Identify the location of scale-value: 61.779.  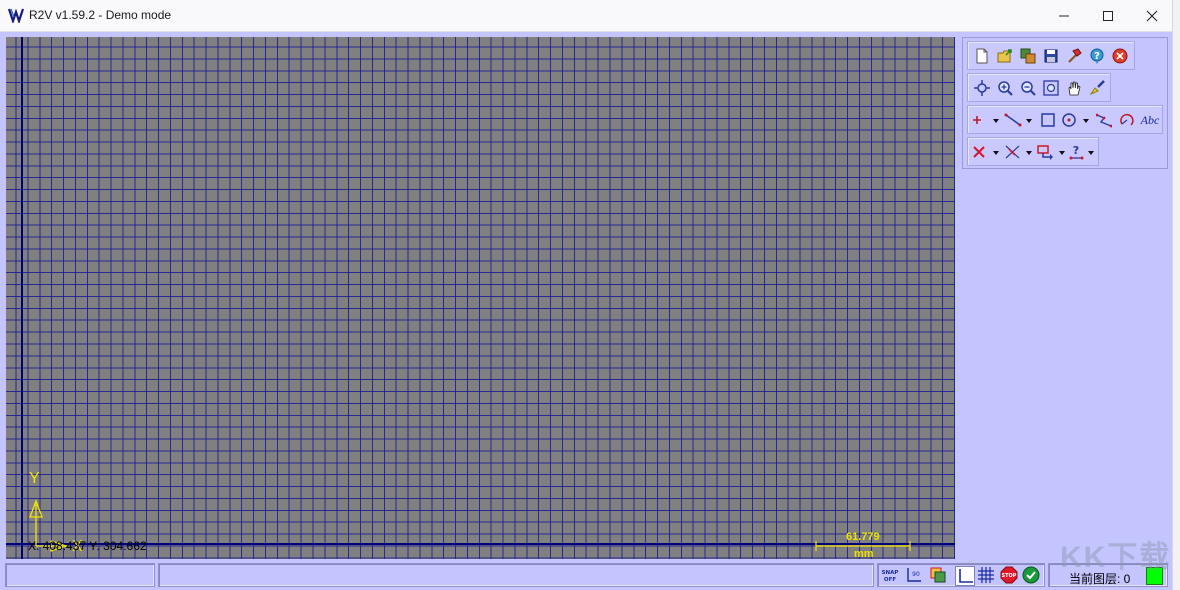
(863, 537).